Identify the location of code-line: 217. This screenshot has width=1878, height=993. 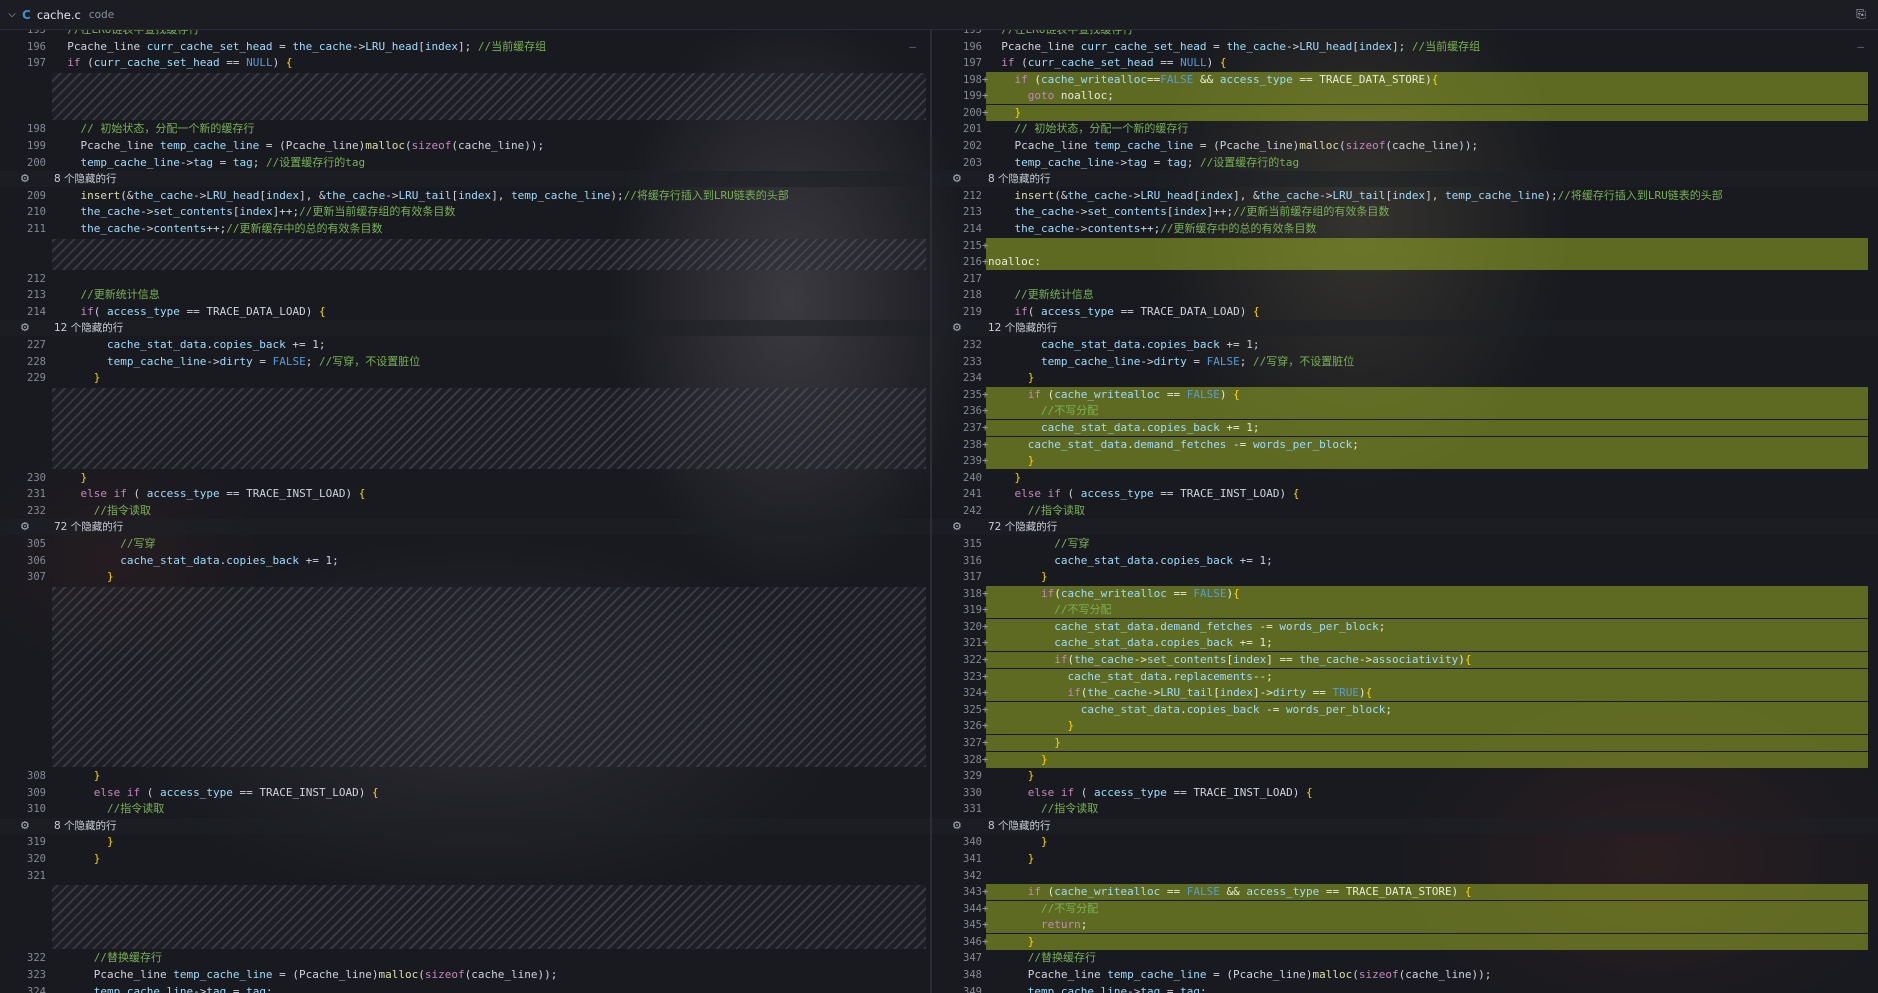
(1405, 279).